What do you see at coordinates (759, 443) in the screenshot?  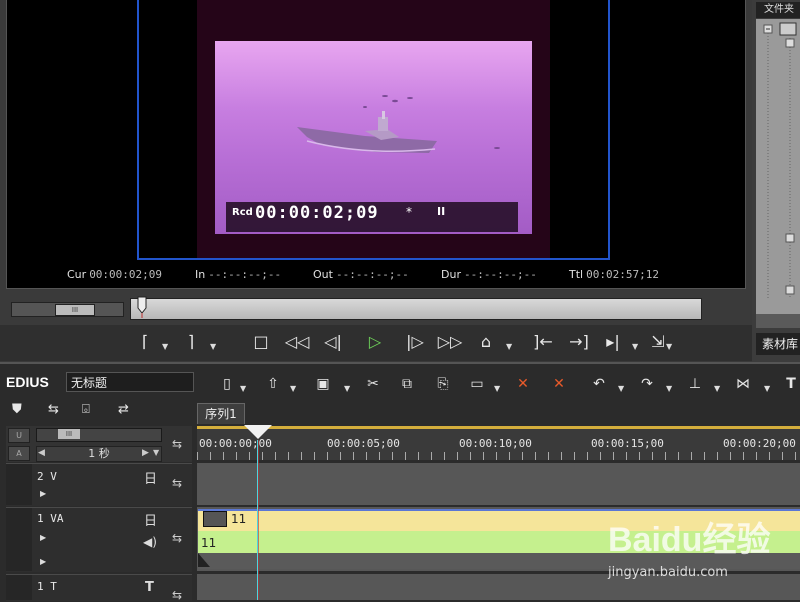 I see `ruler-label: 00:00:20;00` at bounding box center [759, 443].